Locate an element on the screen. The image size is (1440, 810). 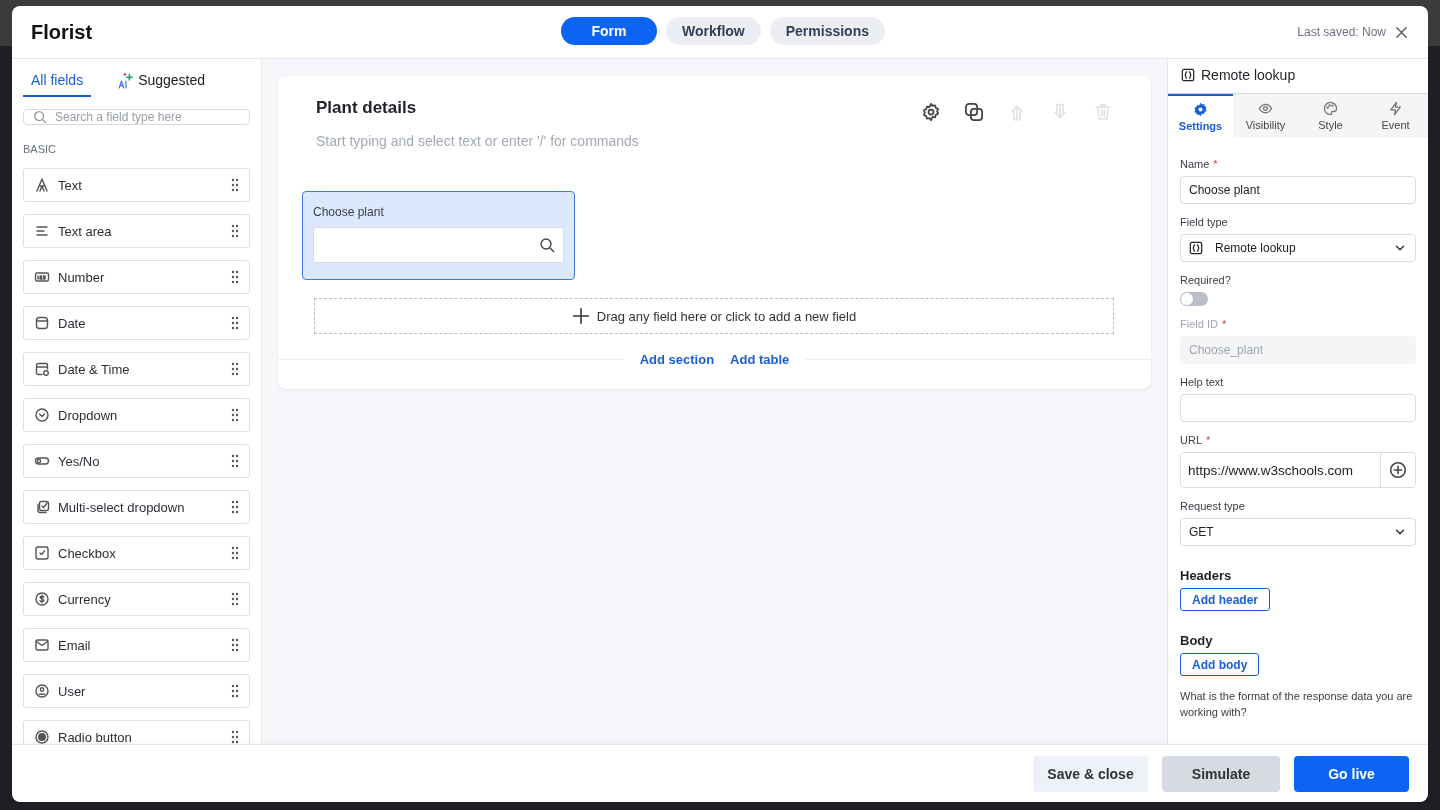
field-type-label: Currency is located at coordinates (85, 599).